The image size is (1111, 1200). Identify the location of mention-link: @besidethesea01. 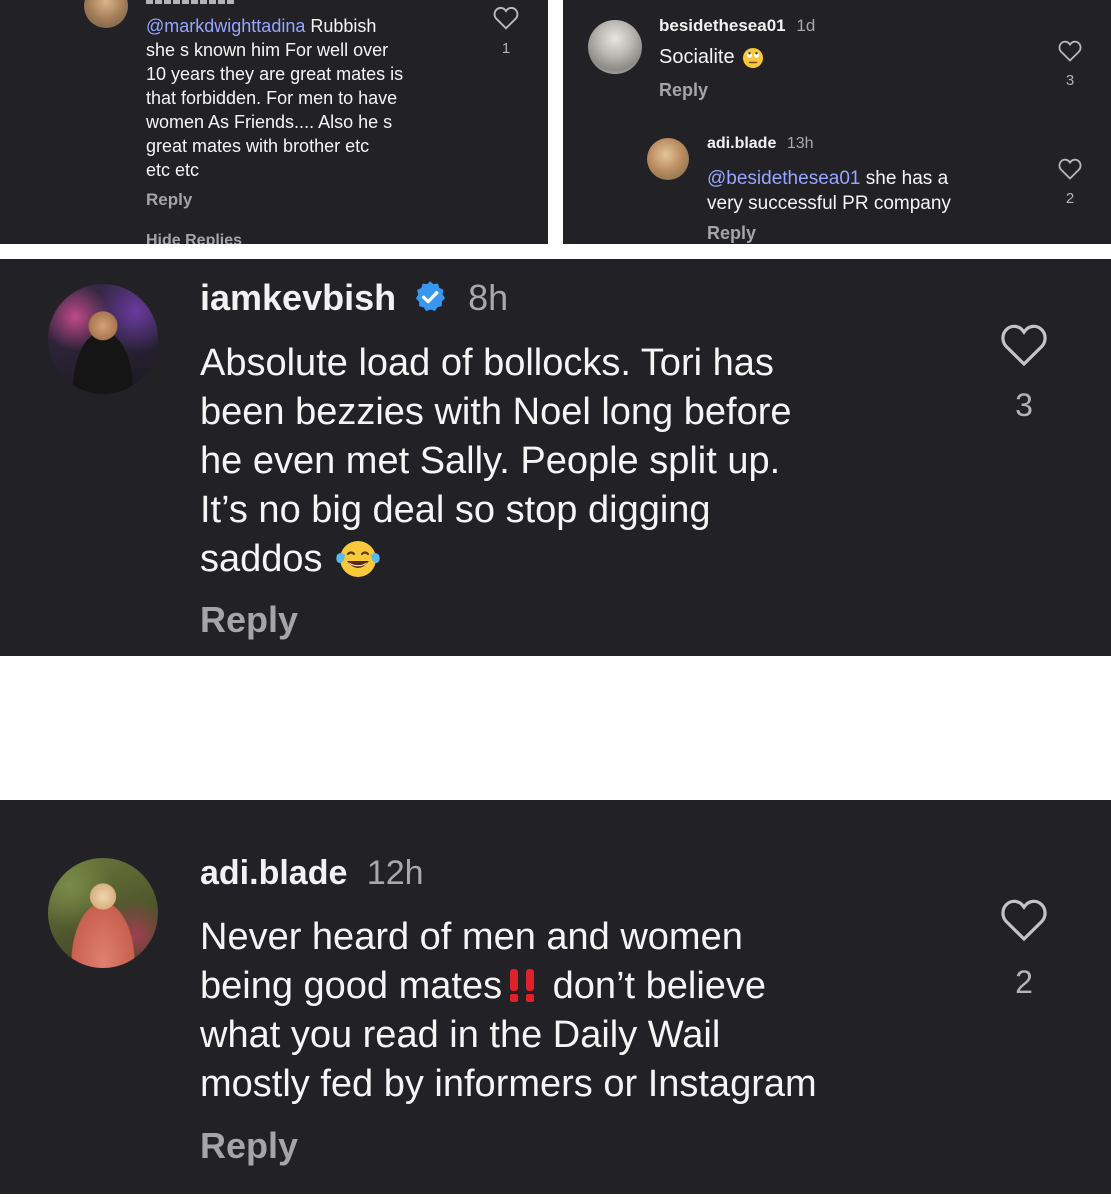
(783, 178).